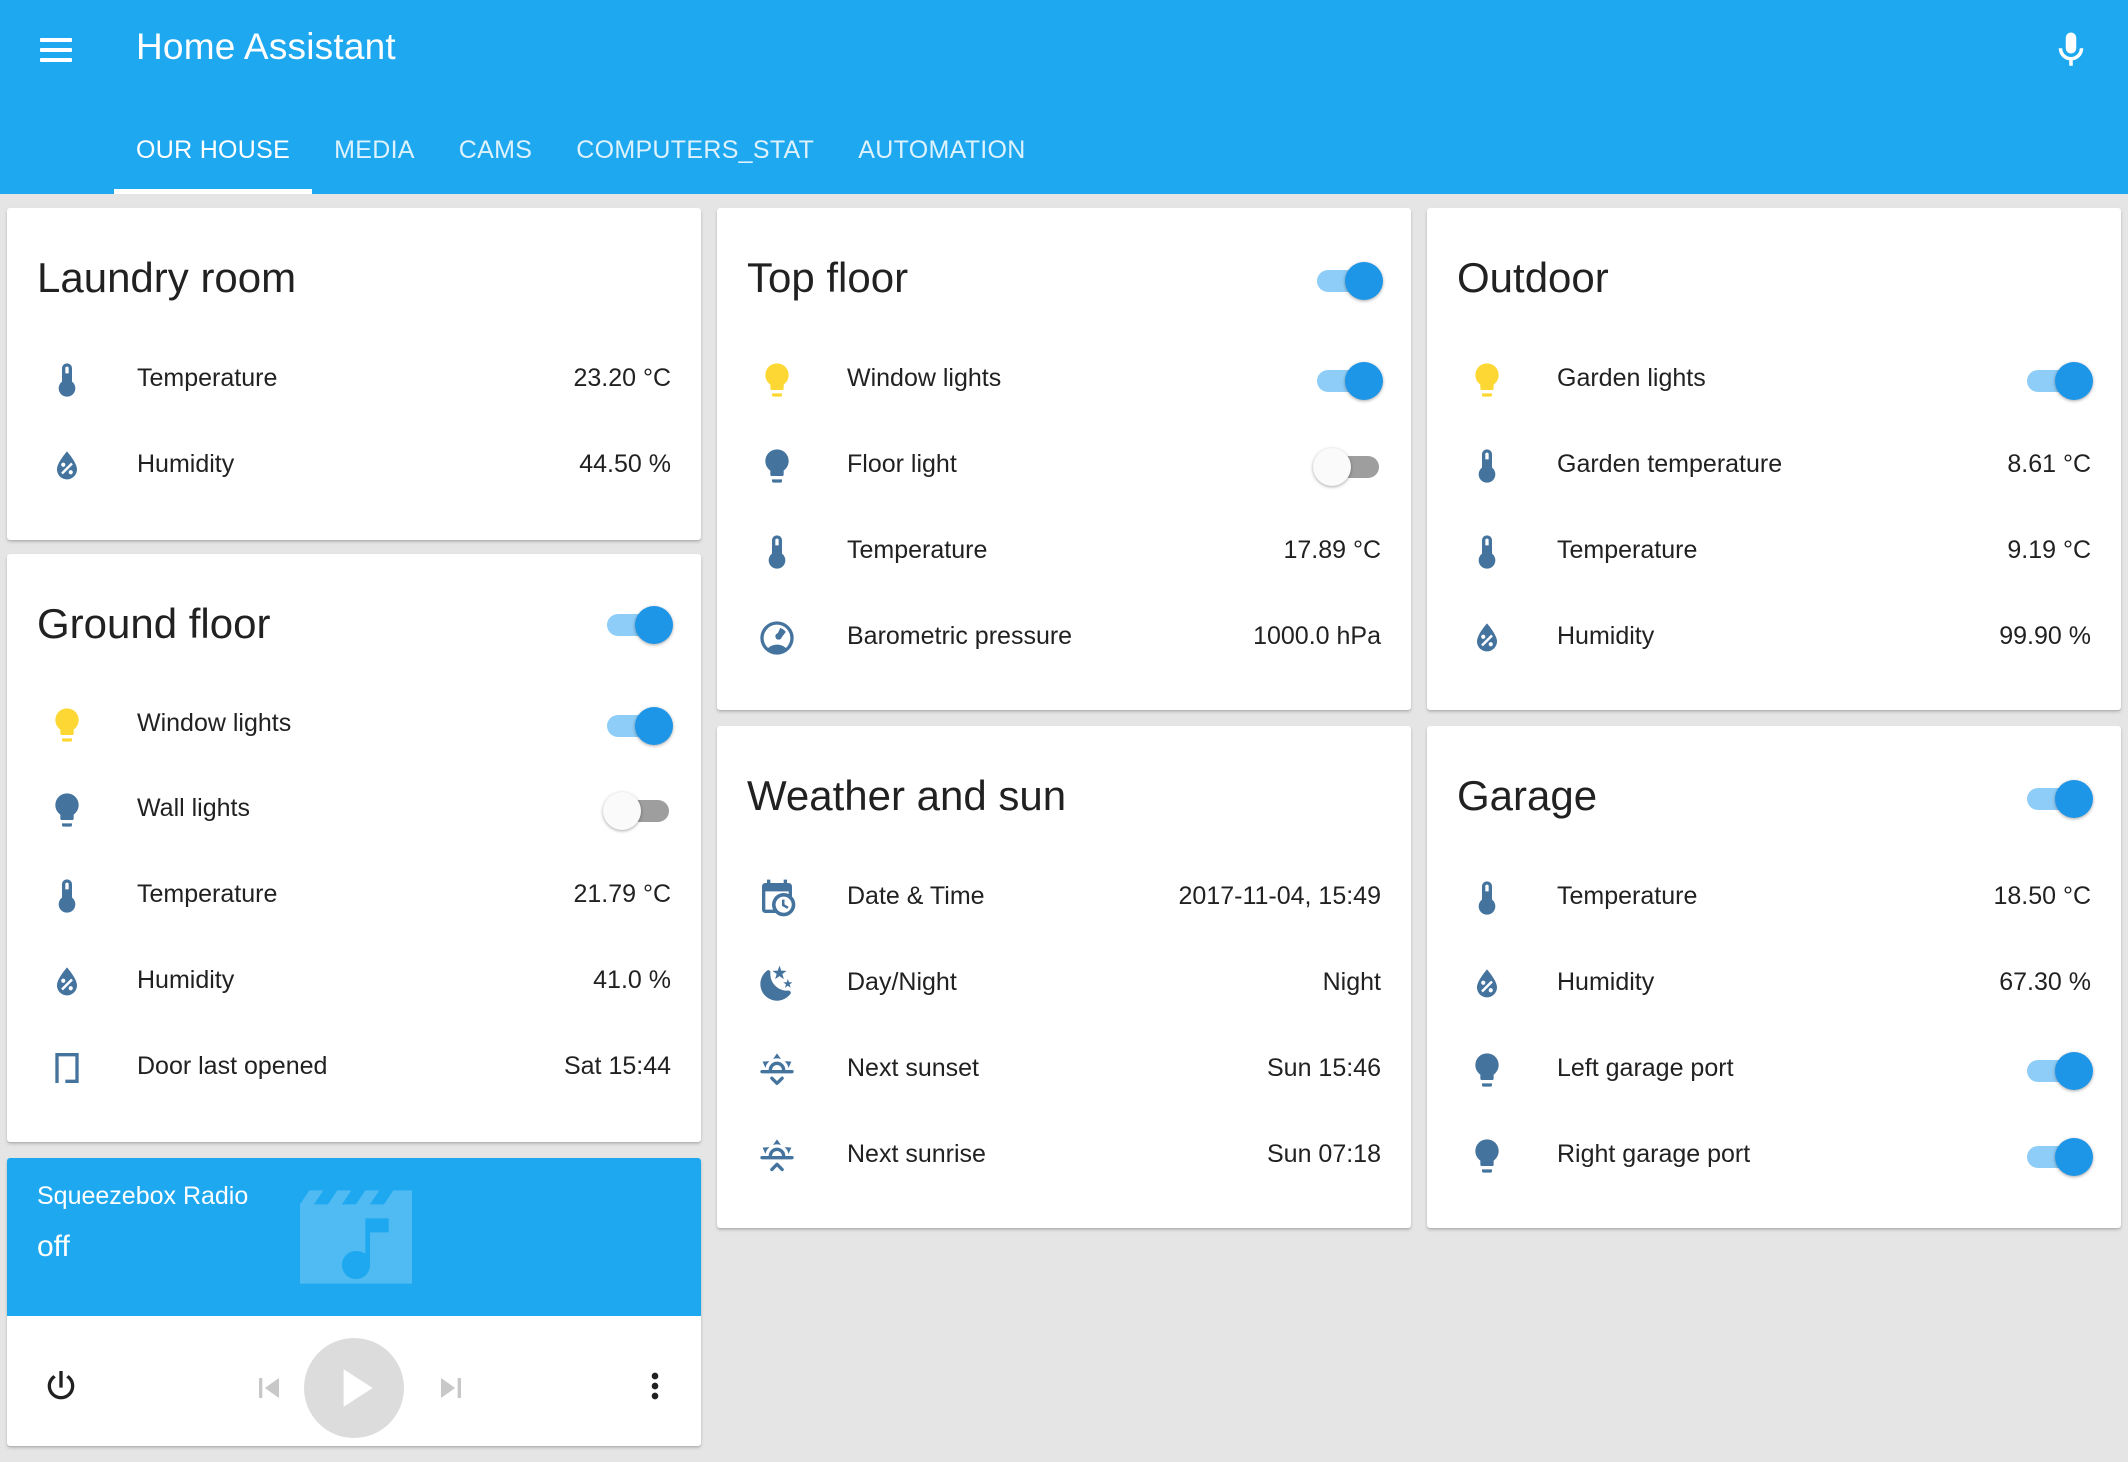  What do you see at coordinates (1324, 1068) in the screenshot?
I see `entity-state: Sun 15:46` at bounding box center [1324, 1068].